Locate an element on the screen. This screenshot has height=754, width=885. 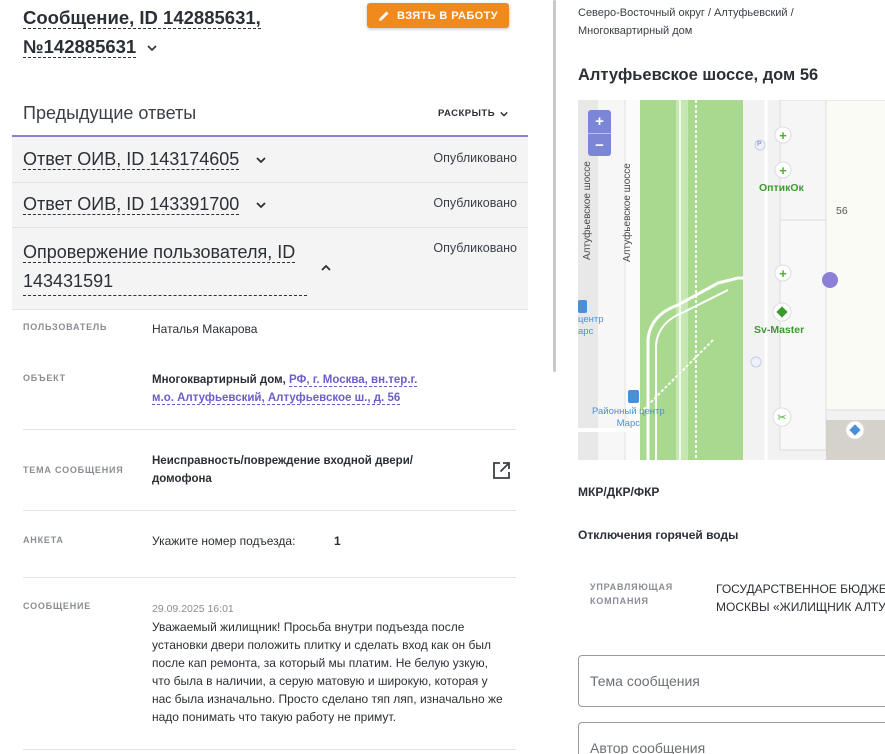
map-house-number: 56 is located at coordinates (842, 211).